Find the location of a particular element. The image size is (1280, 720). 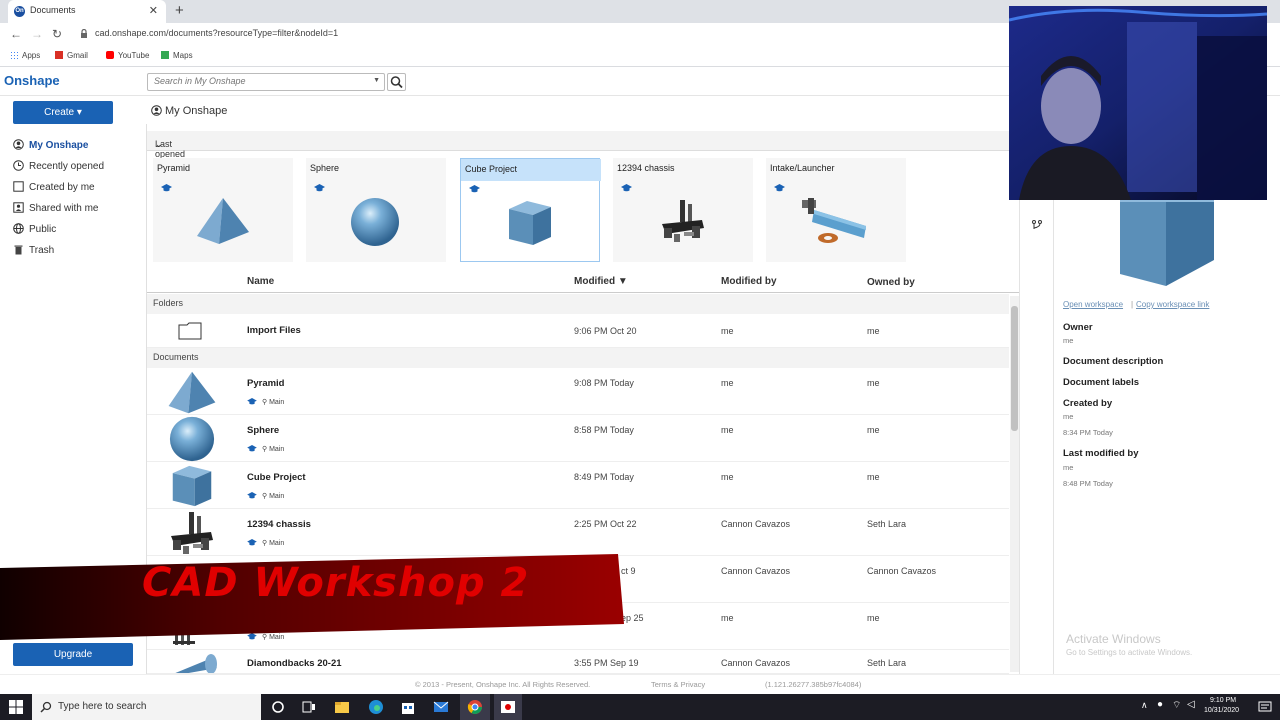

owned-by-cell: Seth Lara is located at coordinates (887, 524).